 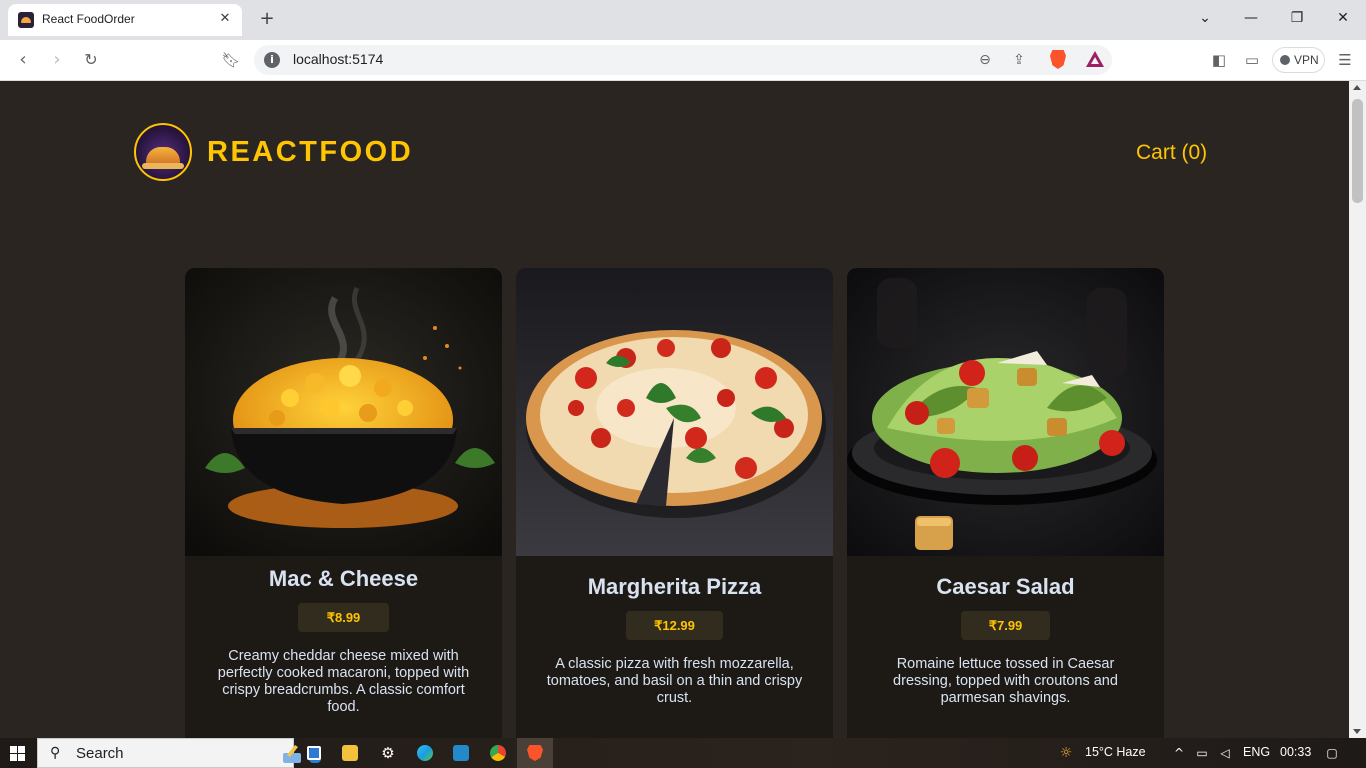 I want to click on tab-search-chevron-icon: ⌄, so click(x=1205, y=18).